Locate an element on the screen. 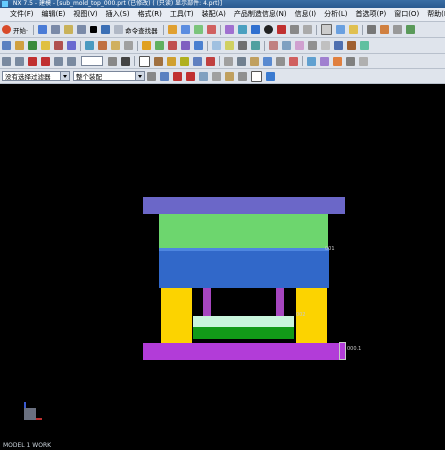  render-style-icon is located at coordinates (268, 29).